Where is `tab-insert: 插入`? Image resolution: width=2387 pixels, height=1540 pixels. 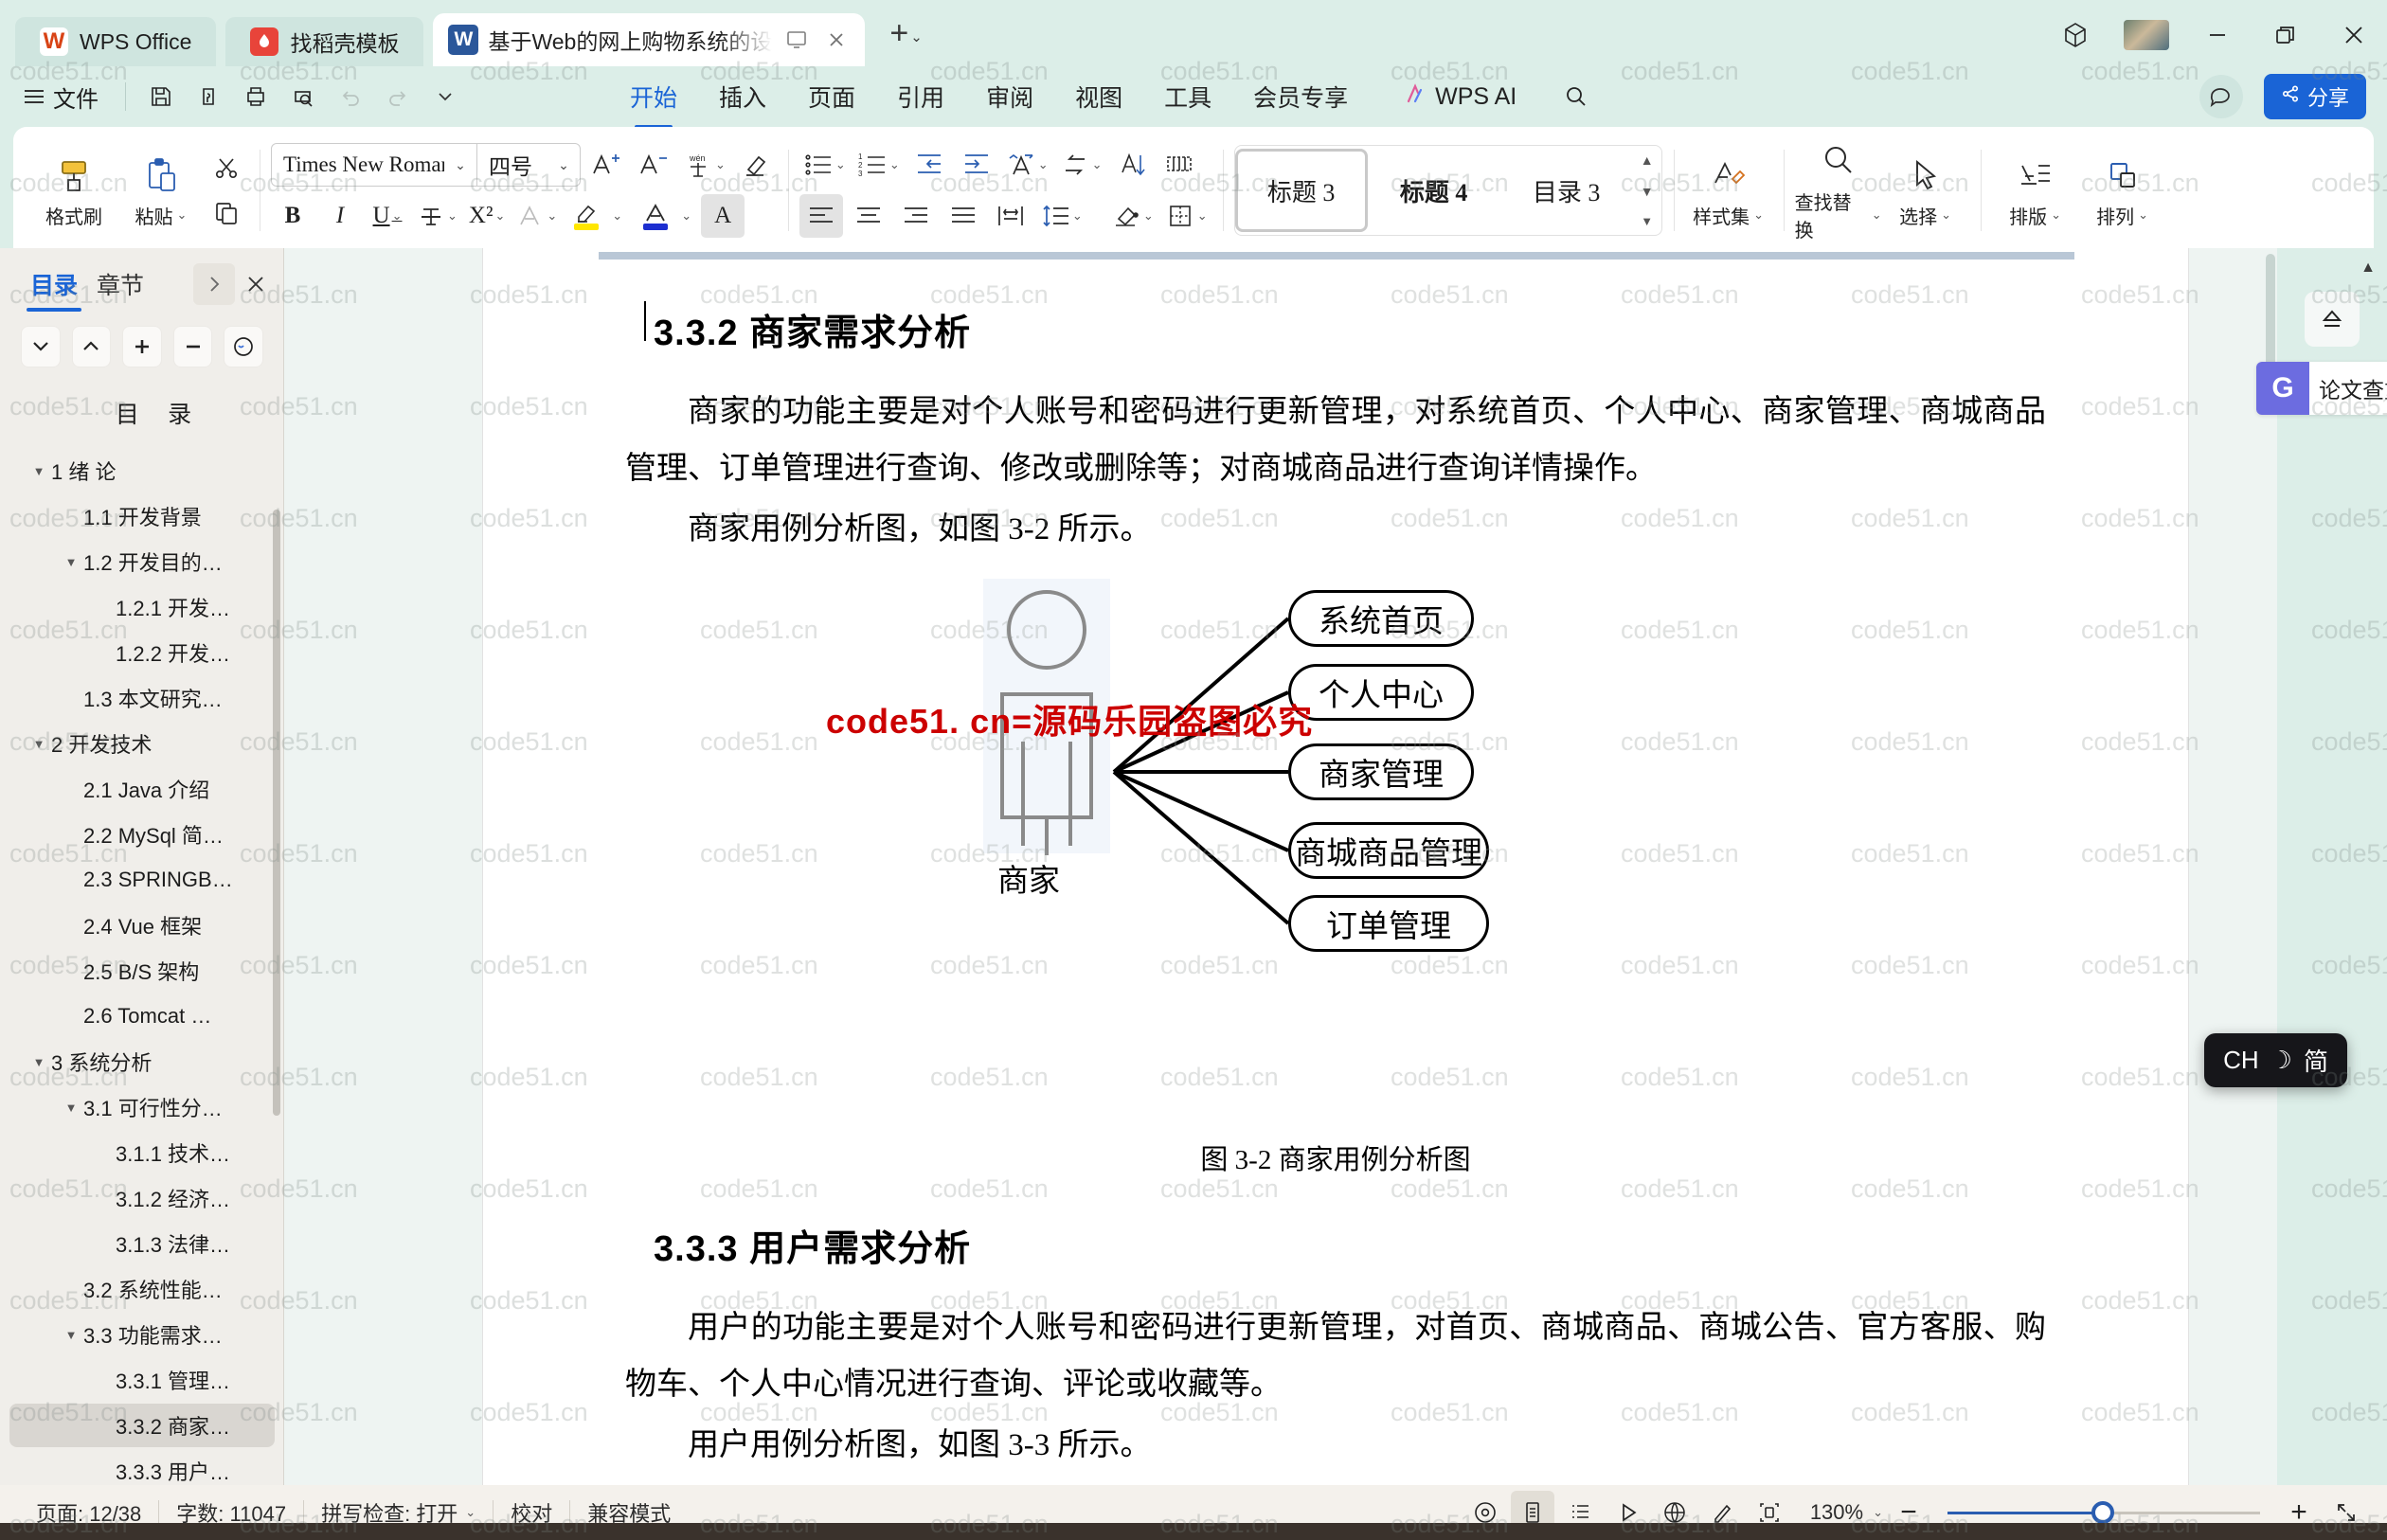
tab-insert: 插入 is located at coordinates (742, 97).